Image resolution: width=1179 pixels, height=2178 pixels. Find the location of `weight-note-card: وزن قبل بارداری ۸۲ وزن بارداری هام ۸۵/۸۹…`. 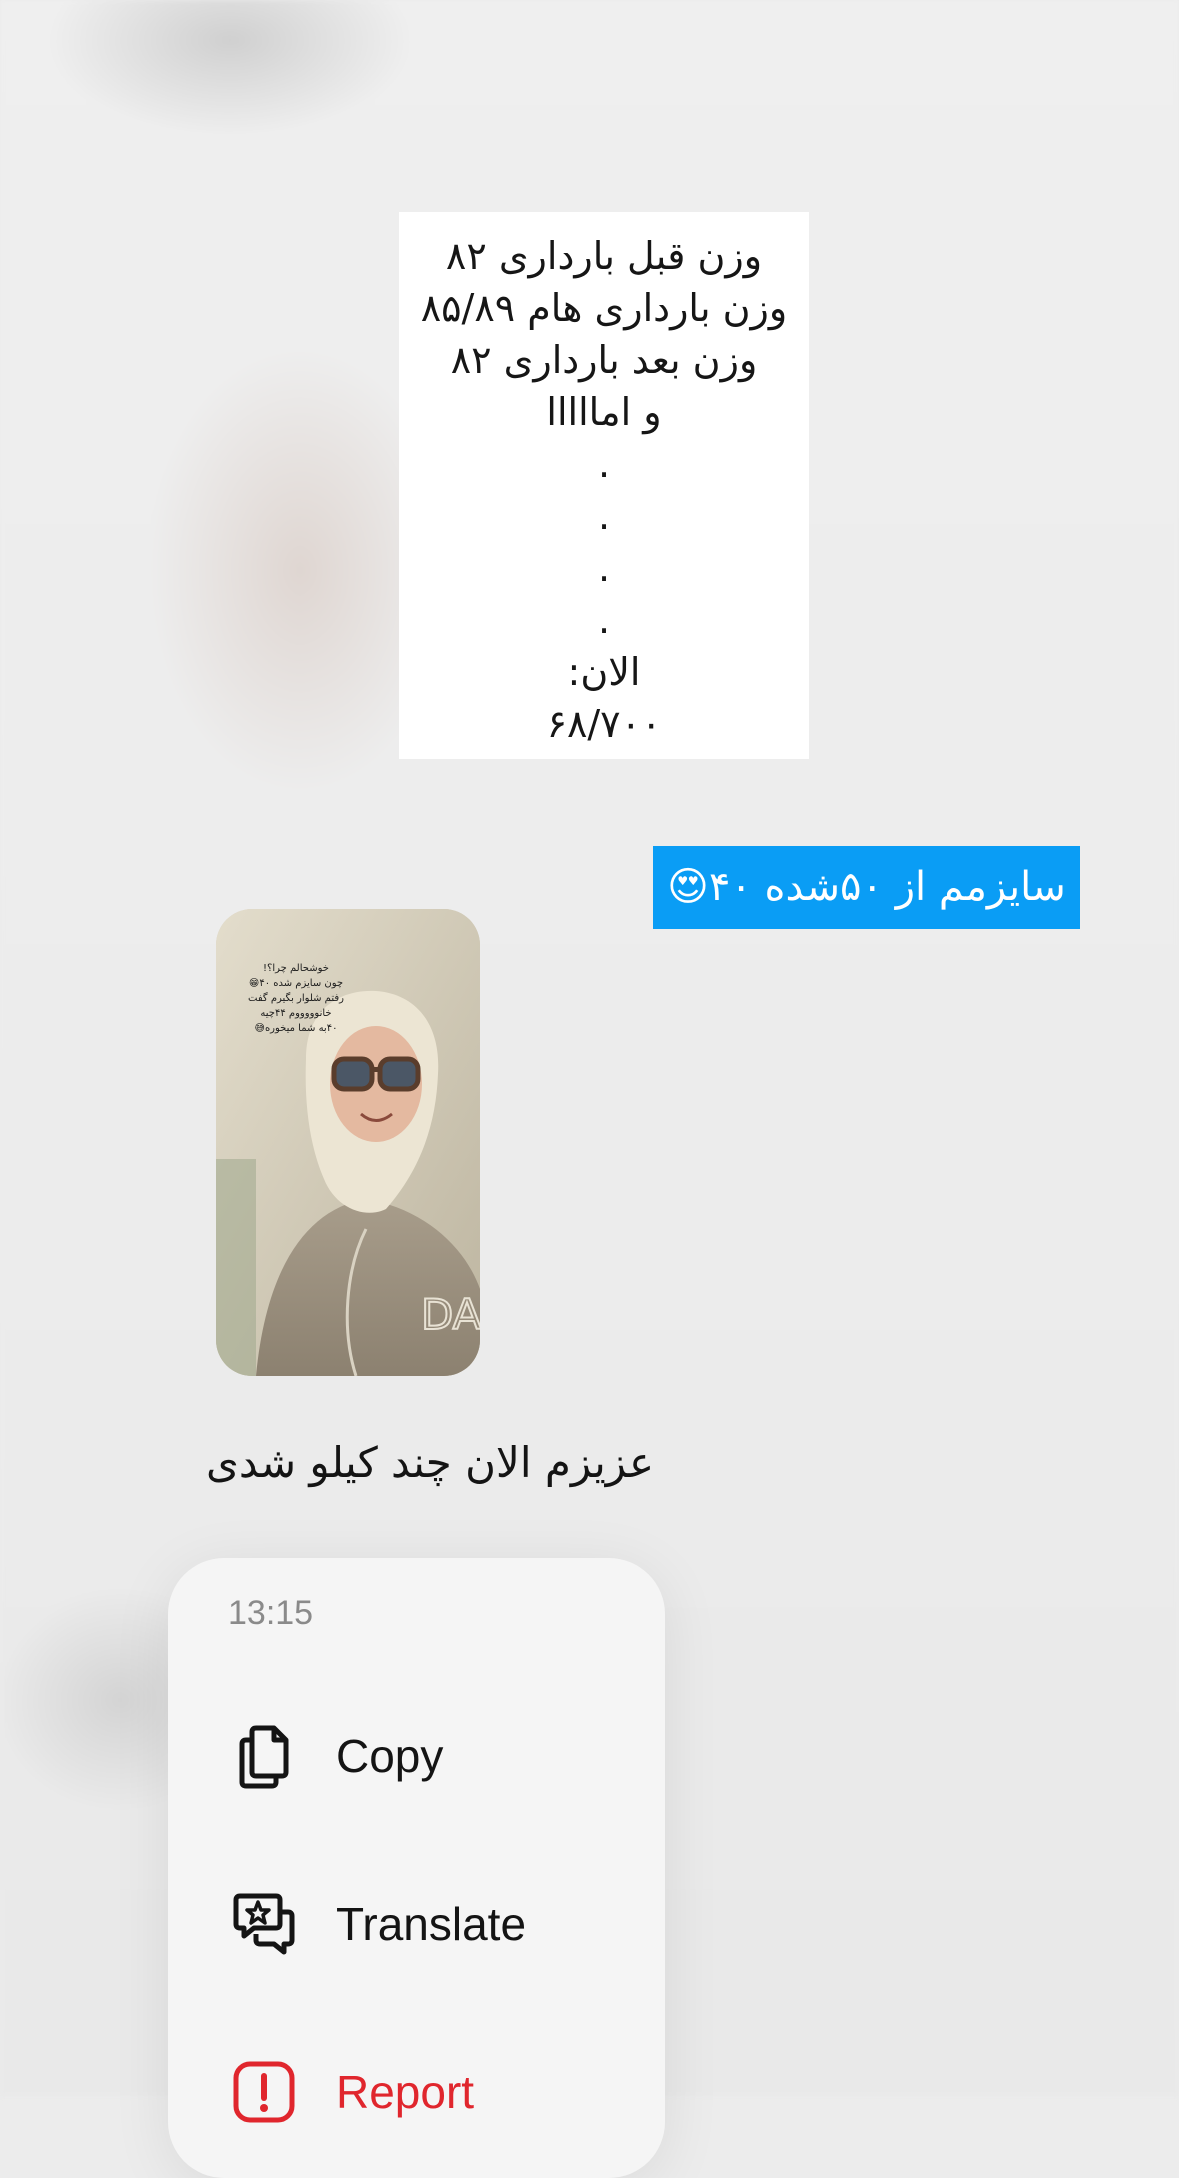

weight-note-card: وزن قبل بارداری ۸۲ وزن بارداری هام ۸۵/۸۹… is located at coordinates (604, 485).